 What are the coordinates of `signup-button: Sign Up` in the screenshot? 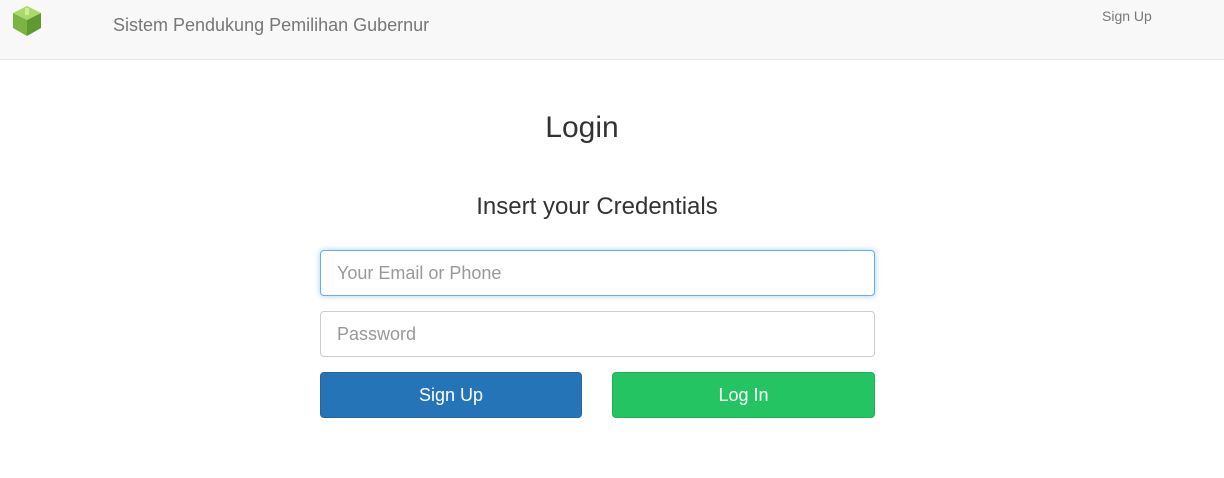 It's located at (451, 395).